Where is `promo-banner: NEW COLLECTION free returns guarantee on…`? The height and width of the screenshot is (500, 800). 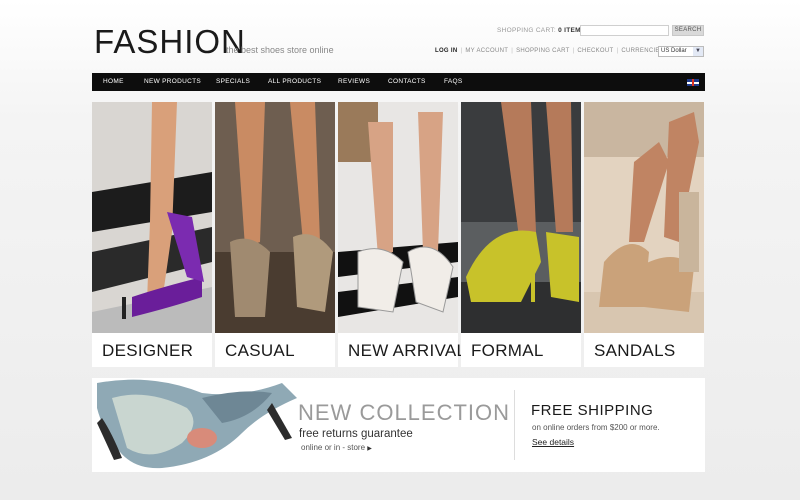 promo-banner: NEW COLLECTION free returns guarantee on… is located at coordinates (398, 425).